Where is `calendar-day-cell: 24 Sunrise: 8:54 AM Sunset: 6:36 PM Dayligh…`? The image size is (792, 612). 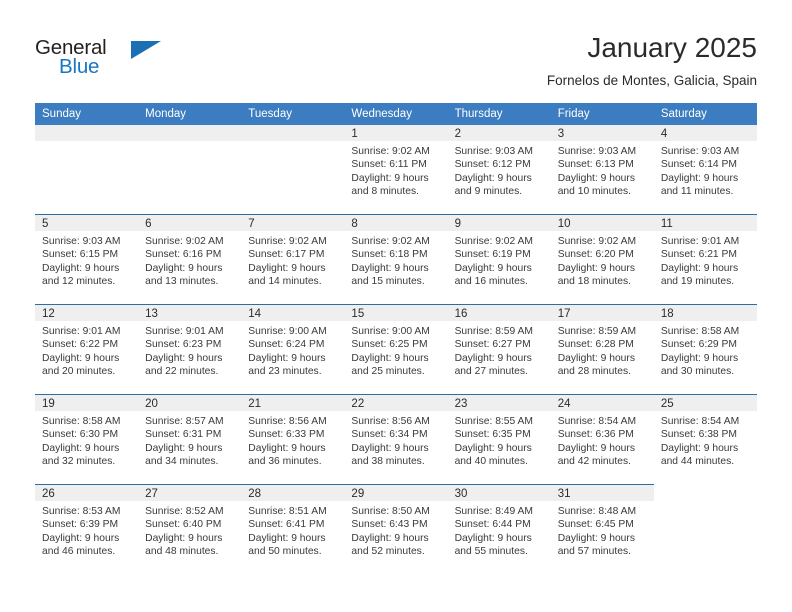 calendar-day-cell: 24 Sunrise: 8:54 AM Sunset: 6:36 PM Dayligh… is located at coordinates (602, 439).